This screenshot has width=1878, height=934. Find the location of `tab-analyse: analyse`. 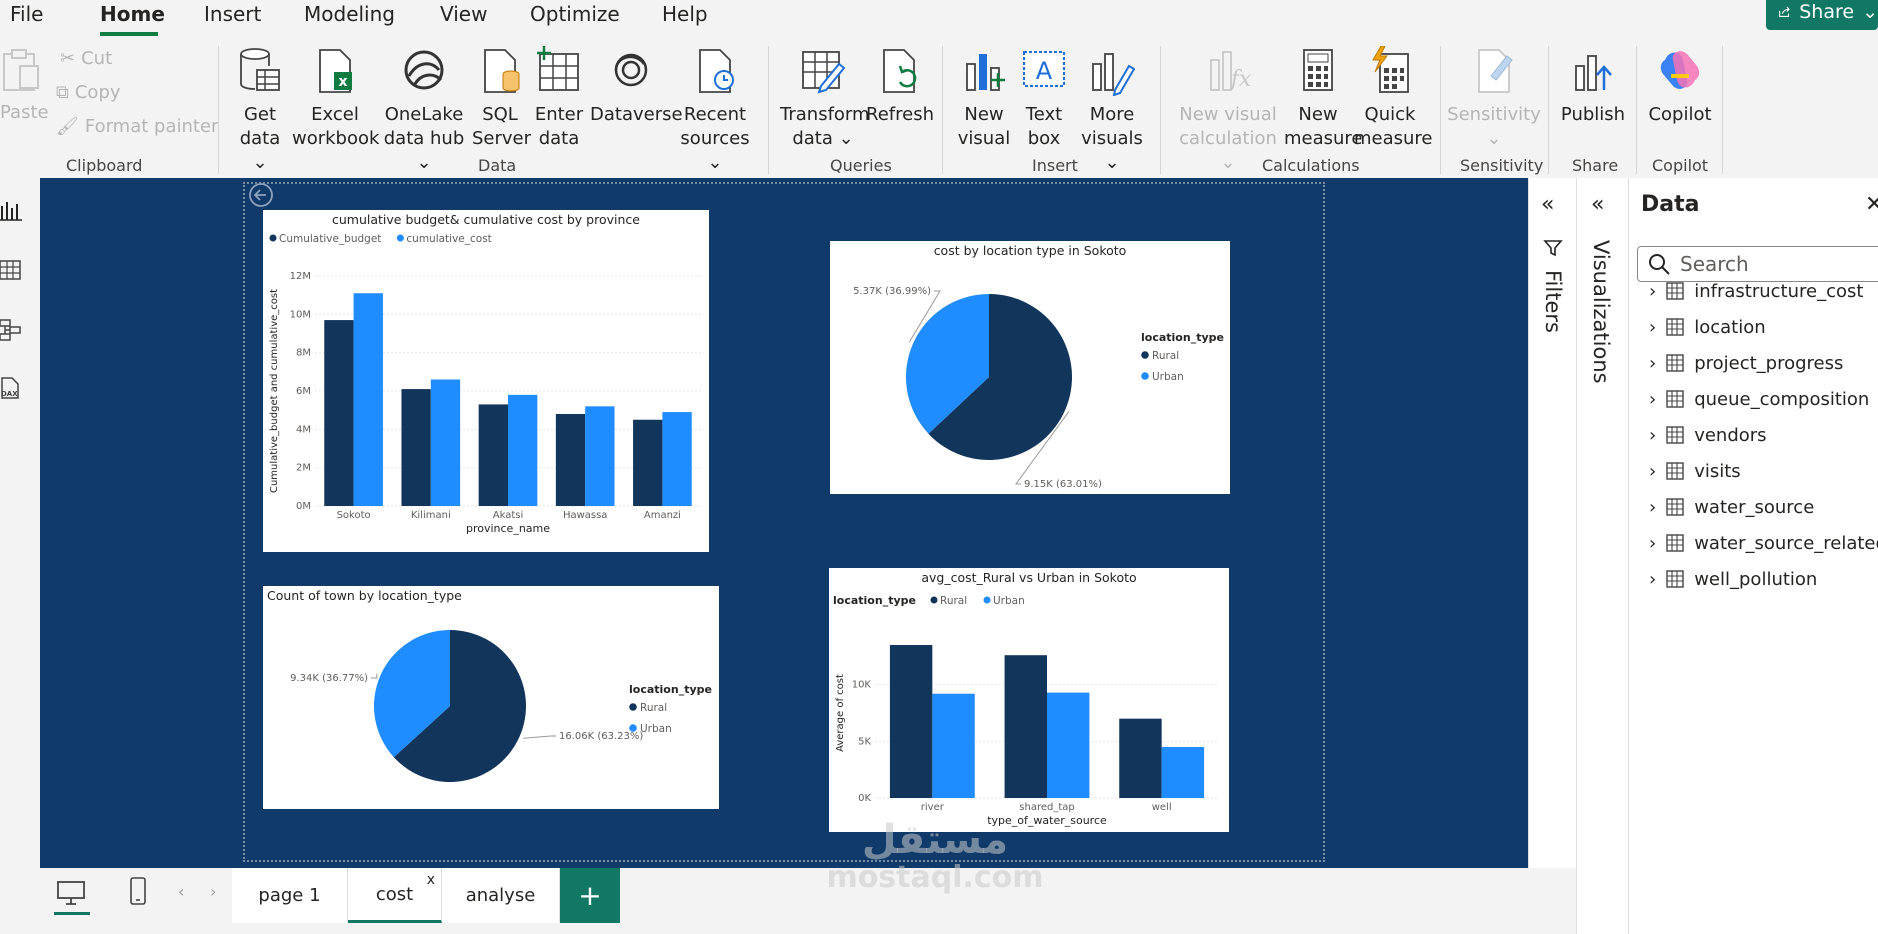

tab-analyse: analyse is located at coordinates (501, 895).